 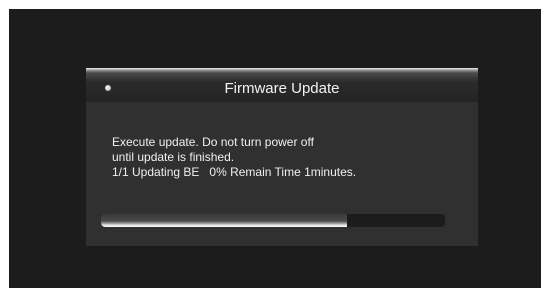 I want to click on update-progress-fill, so click(x=224, y=220).